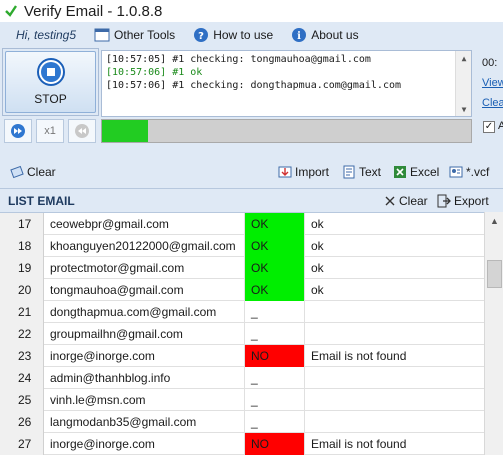  I want to click on menu-how-to-use-label: How to use, so click(243, 35).